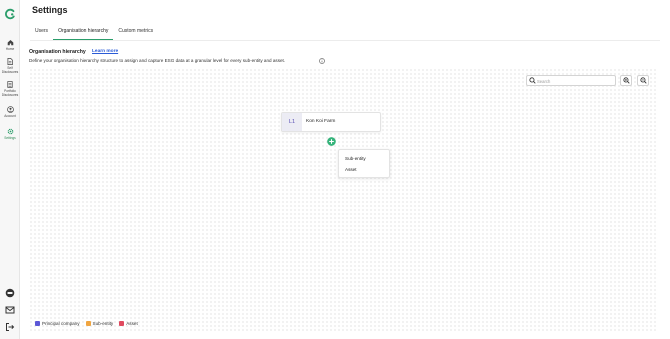 Image resolution: width=670 pixels, height=339 pixels. I want to click on add-node-plus-icon, so click(331, 141).